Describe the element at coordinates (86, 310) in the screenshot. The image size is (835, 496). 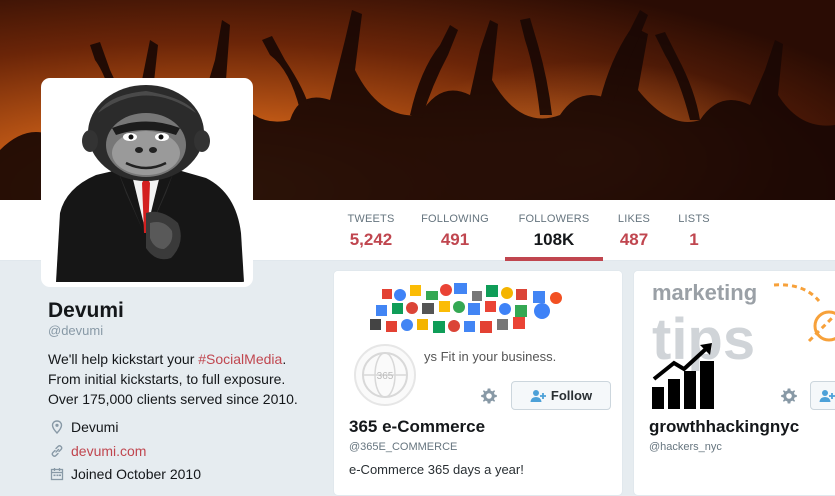
I see `profile-name: Devumi` at that location.